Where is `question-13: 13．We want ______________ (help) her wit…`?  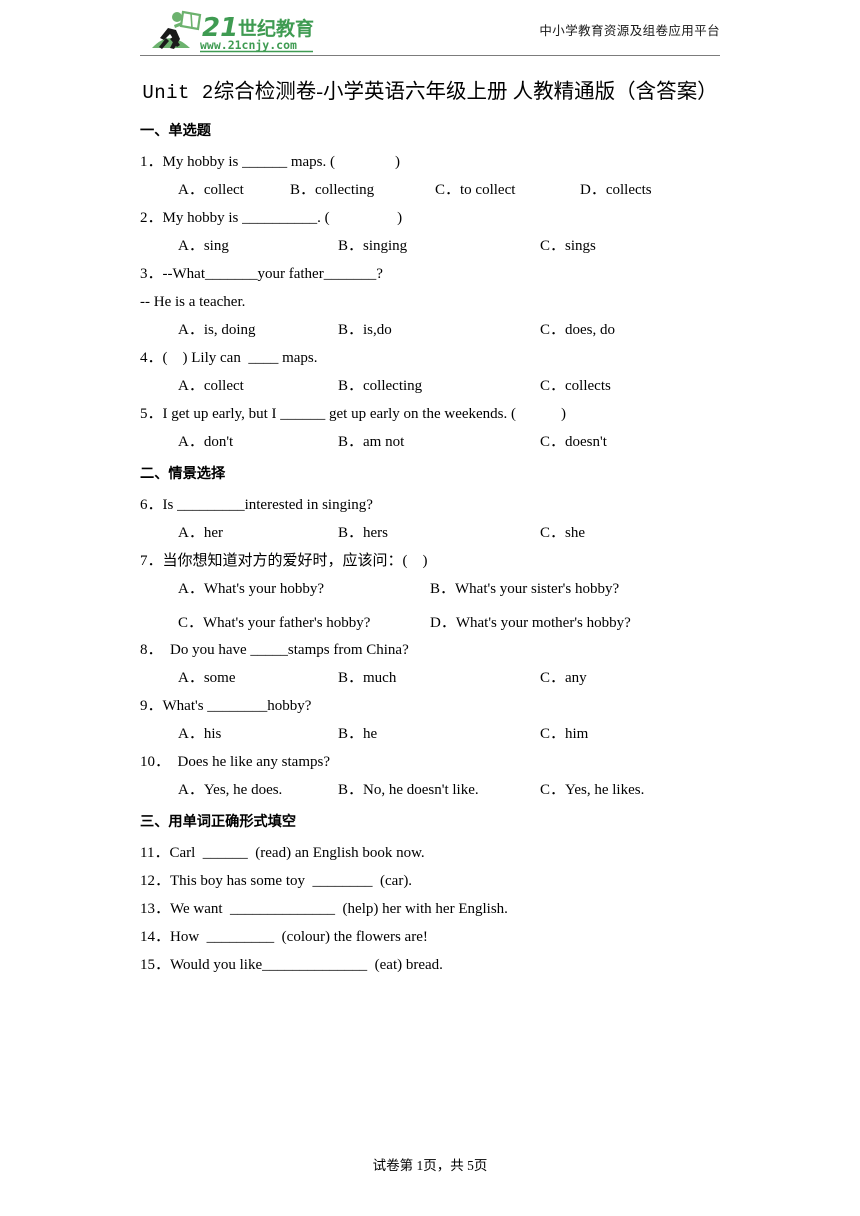
question-13: 13．We want ______________ (help) her wit… is located at coordinates (430, 907).